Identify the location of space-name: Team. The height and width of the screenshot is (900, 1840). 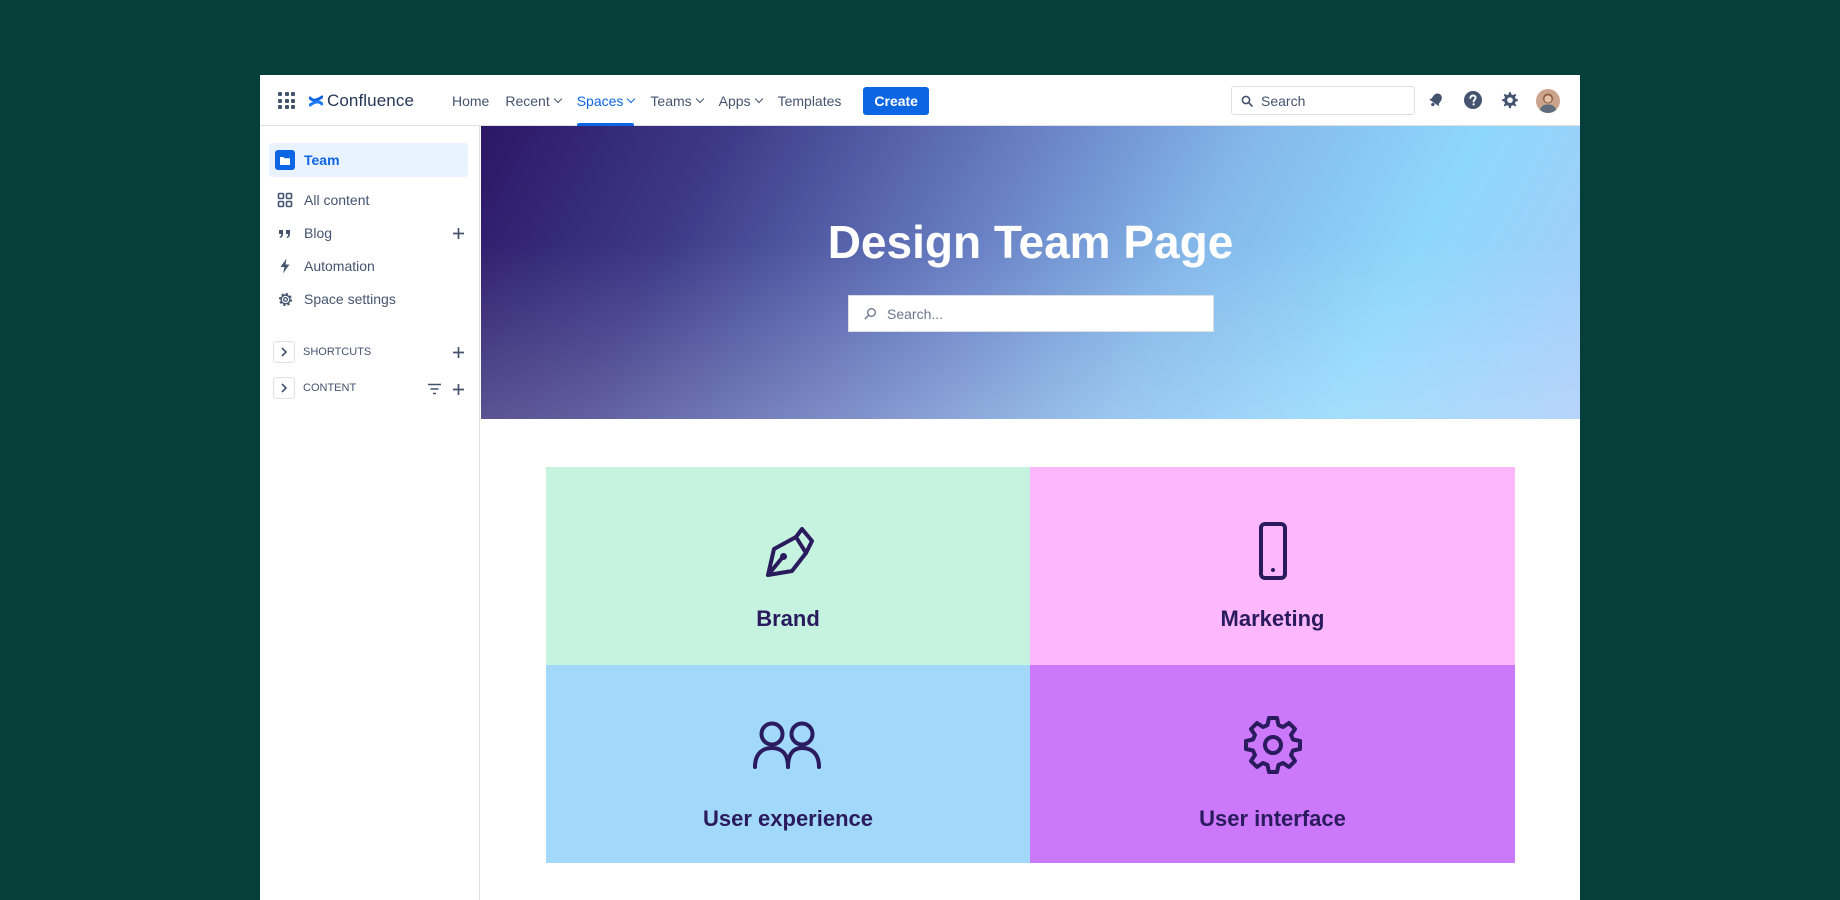
(322, 160).